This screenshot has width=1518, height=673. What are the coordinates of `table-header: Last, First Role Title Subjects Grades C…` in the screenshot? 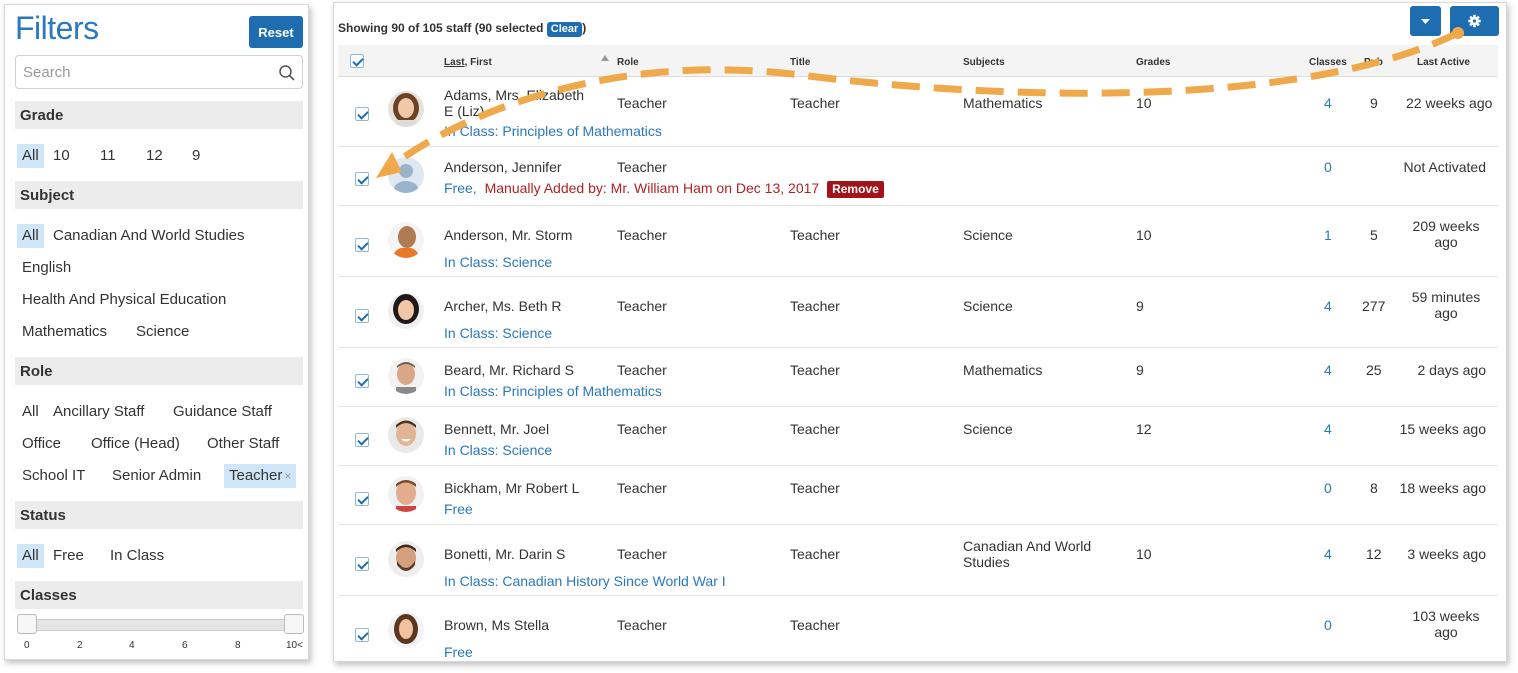 It's located at (918, 61).